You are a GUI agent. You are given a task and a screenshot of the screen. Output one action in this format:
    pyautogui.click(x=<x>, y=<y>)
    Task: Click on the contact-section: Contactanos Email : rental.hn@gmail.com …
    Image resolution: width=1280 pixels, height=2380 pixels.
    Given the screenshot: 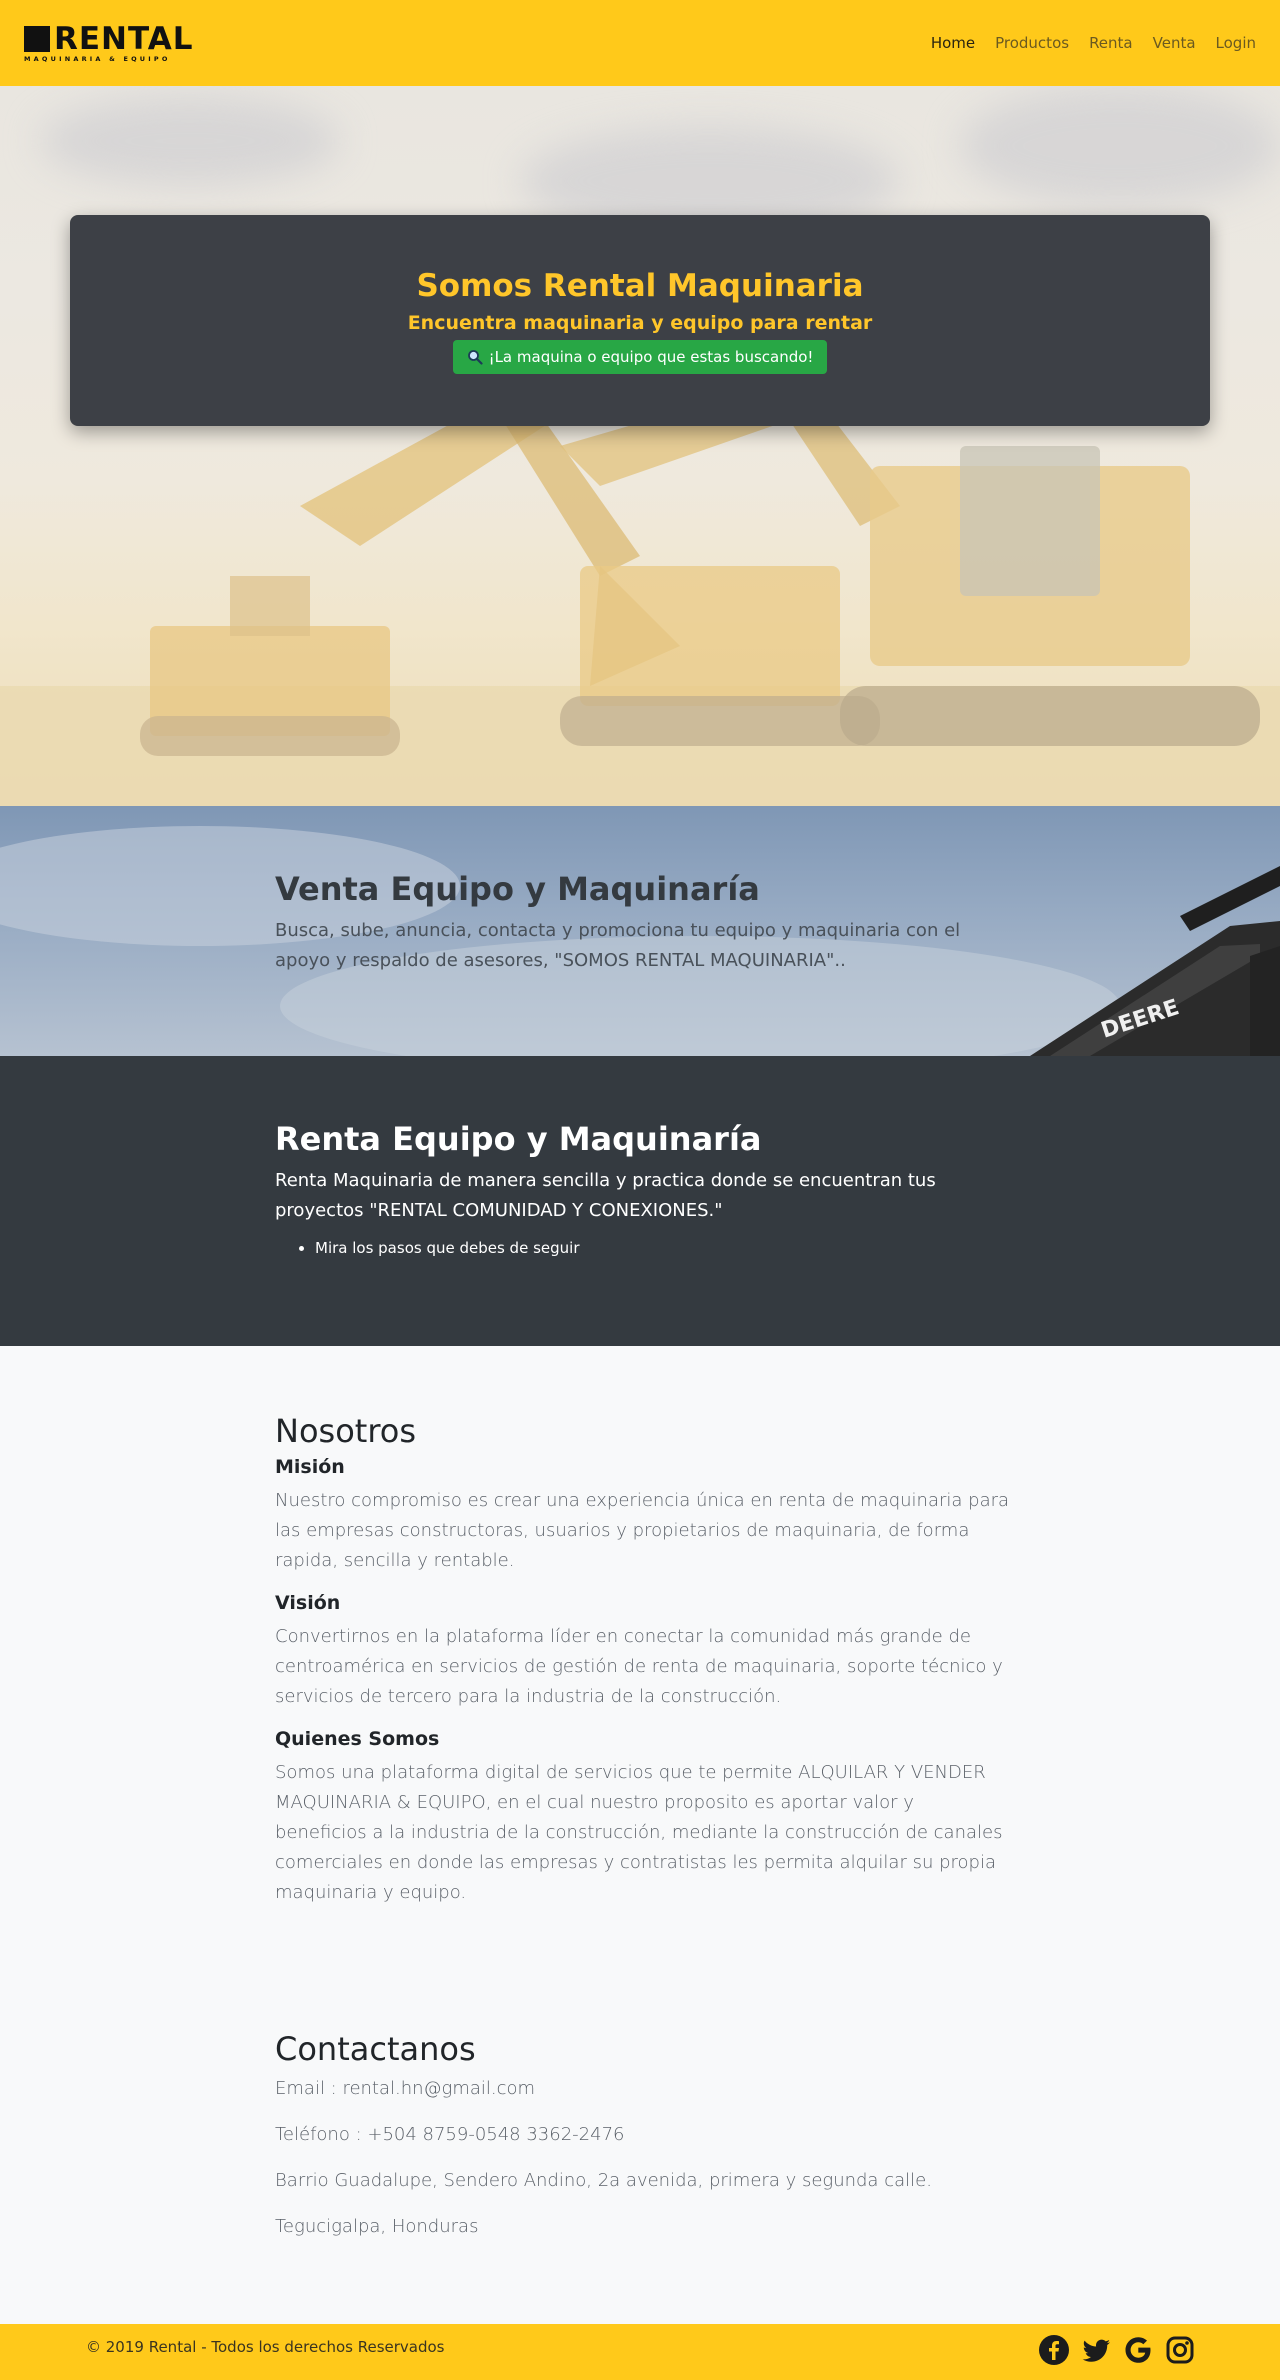 What is the action you would take?
    pyautogui.click(x=642, y=2144)
    